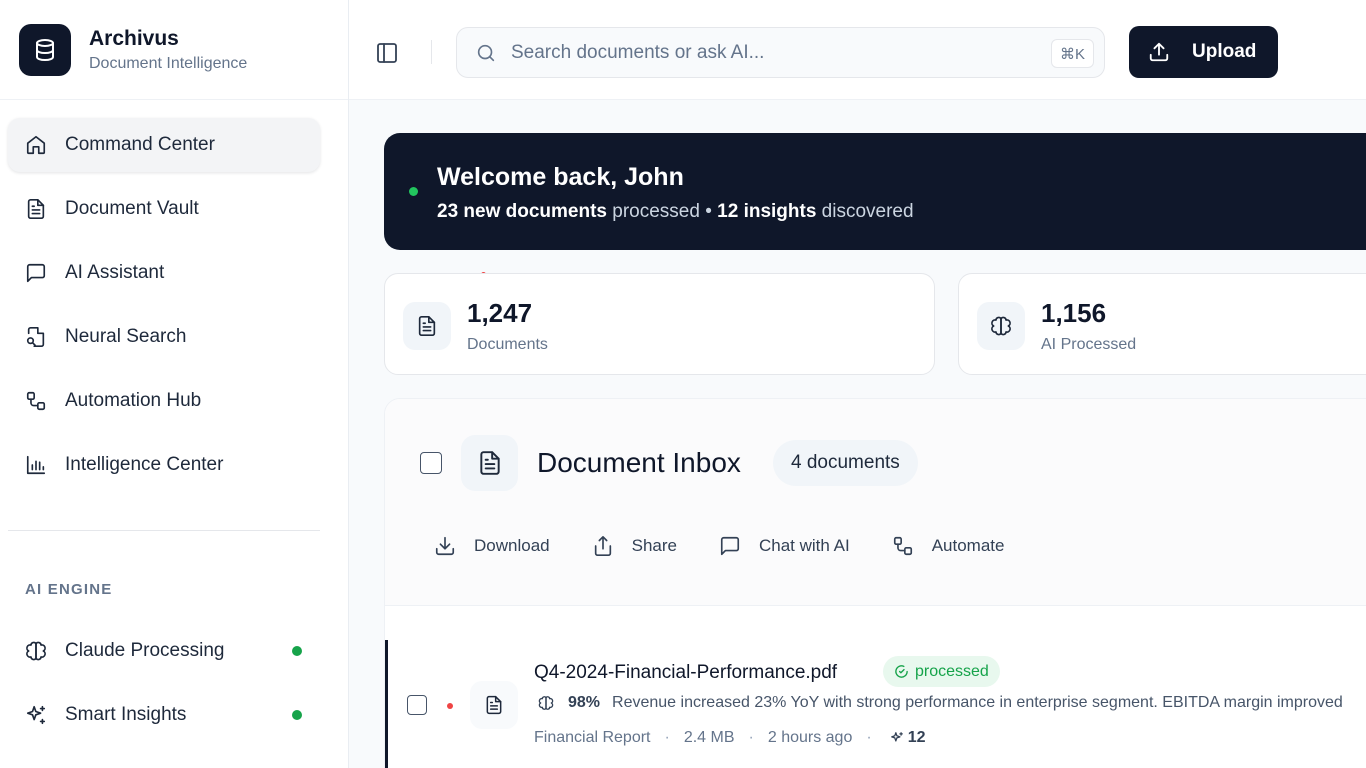  What do you see at coordinates (1159, 52) in the screenshot?
I see `upload-icon` at bounding box center [1159, 52].